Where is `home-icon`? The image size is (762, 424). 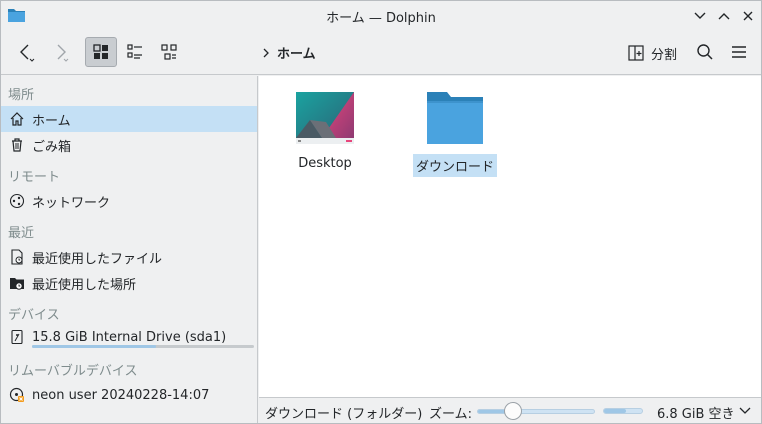 home-icon is located at coordinates (17, 119).